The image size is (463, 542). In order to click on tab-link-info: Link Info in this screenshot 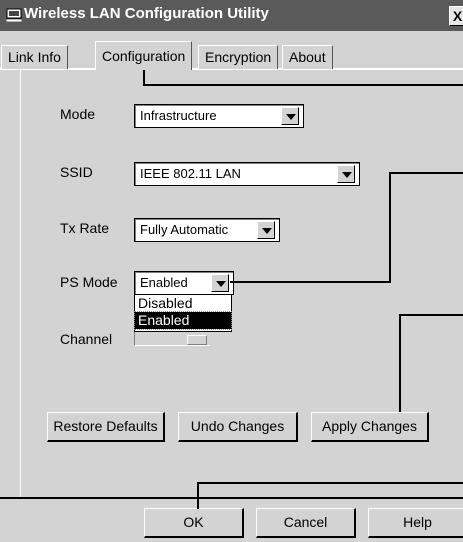, I will do `click(34, 57)`.